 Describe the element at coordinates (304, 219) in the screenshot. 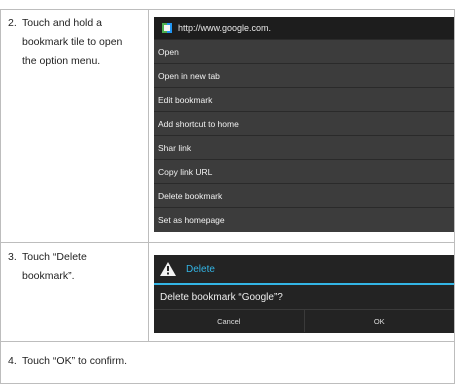

I see `menu-item-set-homepage: Set as homepage` at that location.